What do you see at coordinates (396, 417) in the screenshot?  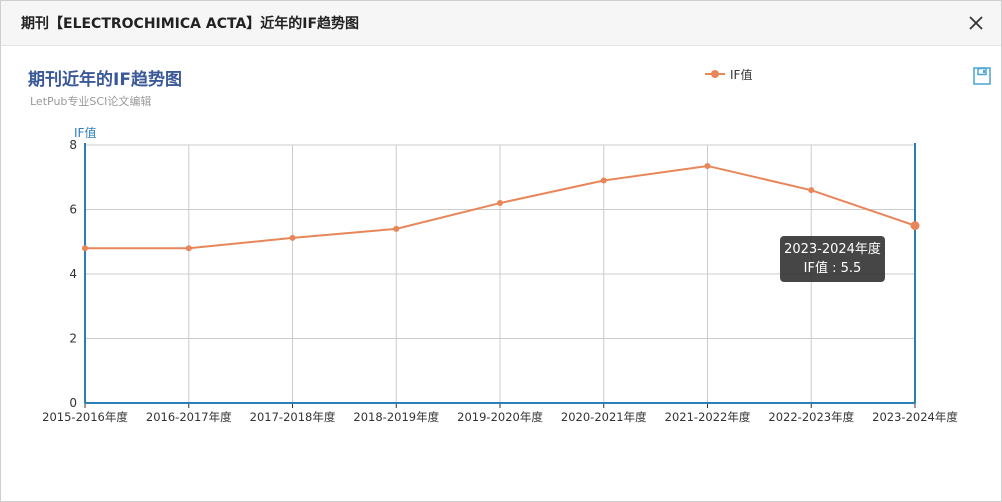 I see `x-tick-label: 2018-2019年度` at bounding box center [396, 417].